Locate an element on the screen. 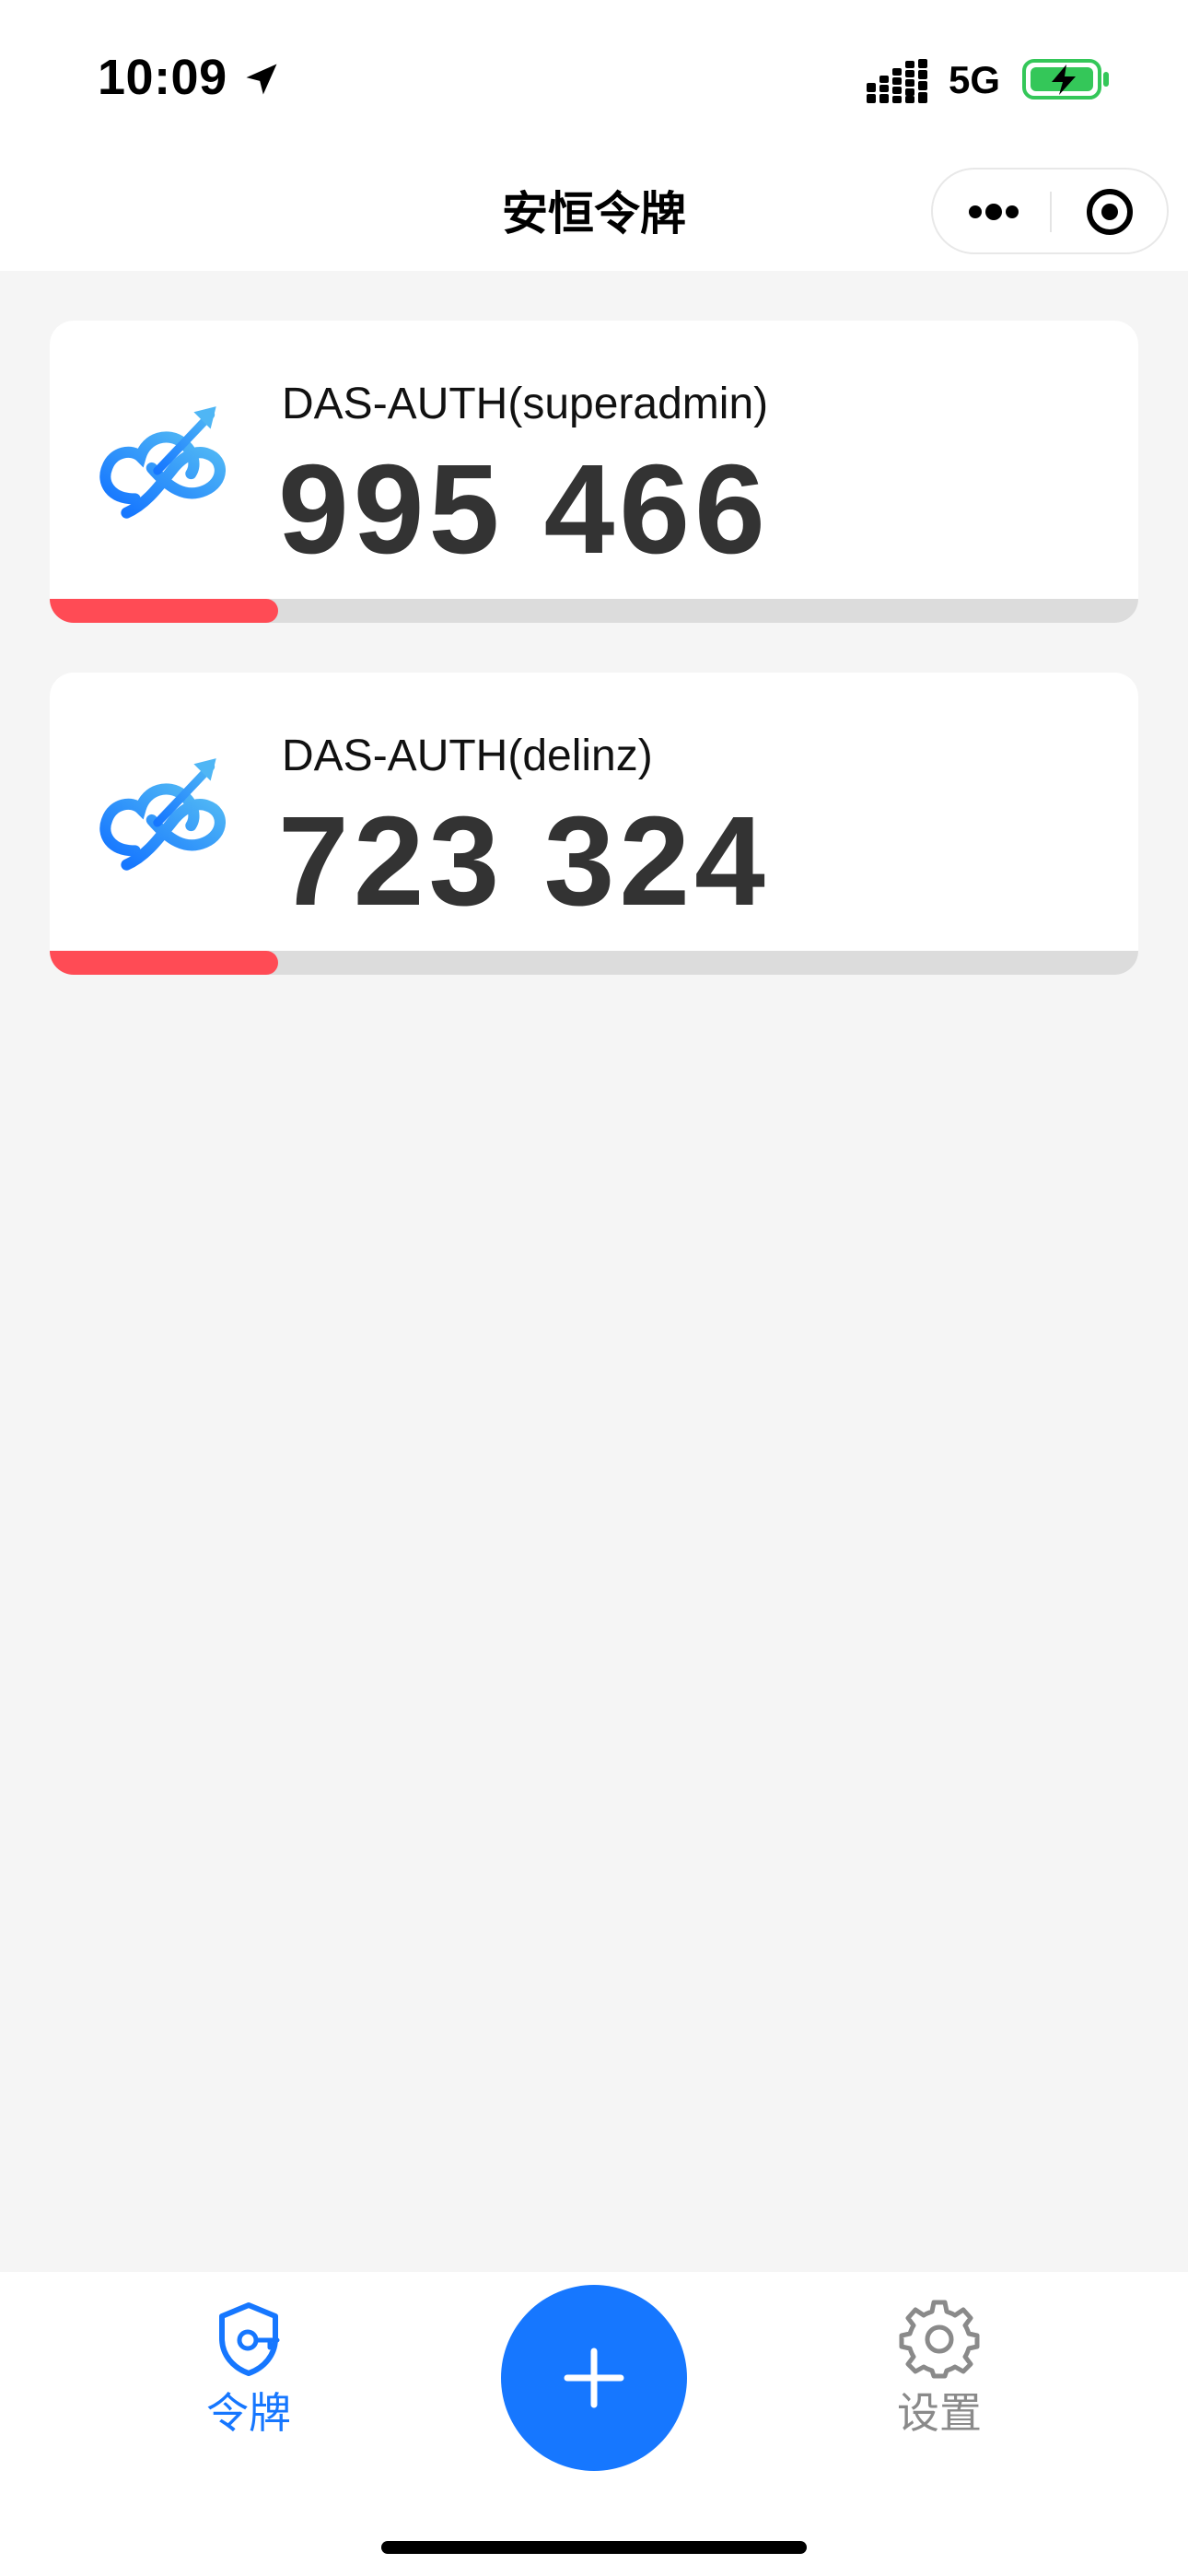 The height and width of the screenshot is (2576, 1188). plus-icon is located at coordinates (594, 2378).